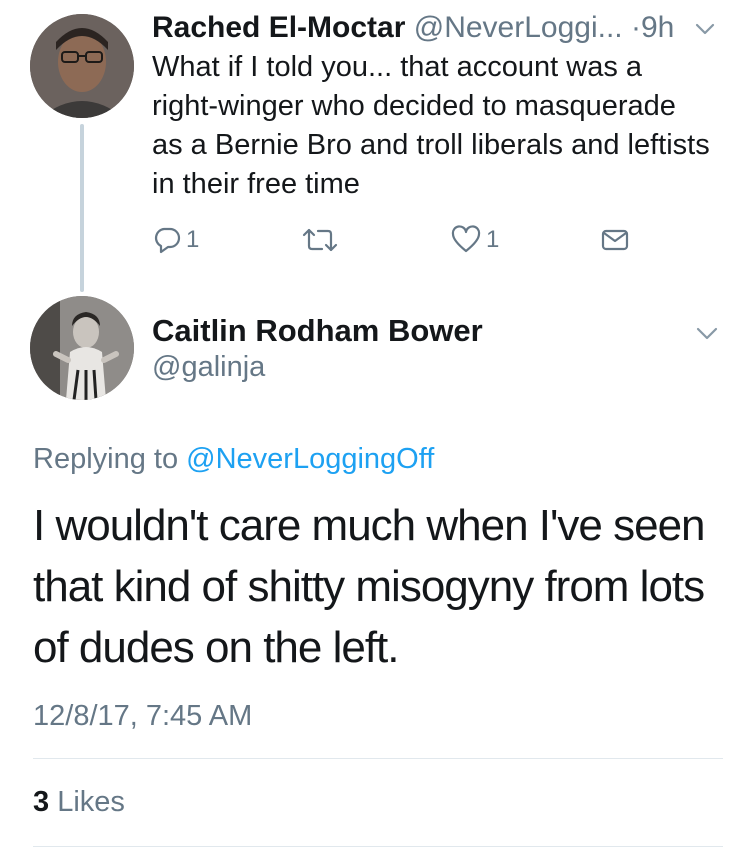 This screenshot has height=854, width=750. Describe the element at coordinates (106, 459) in the screenshot. I see `replying-prefix: Replying to` at that location.